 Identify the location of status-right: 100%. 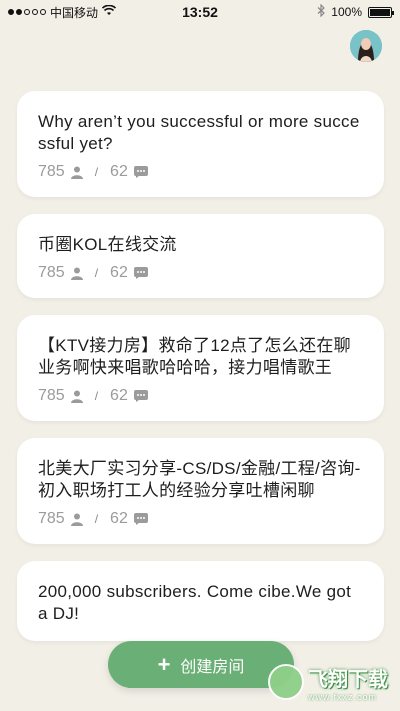
(355, 11).